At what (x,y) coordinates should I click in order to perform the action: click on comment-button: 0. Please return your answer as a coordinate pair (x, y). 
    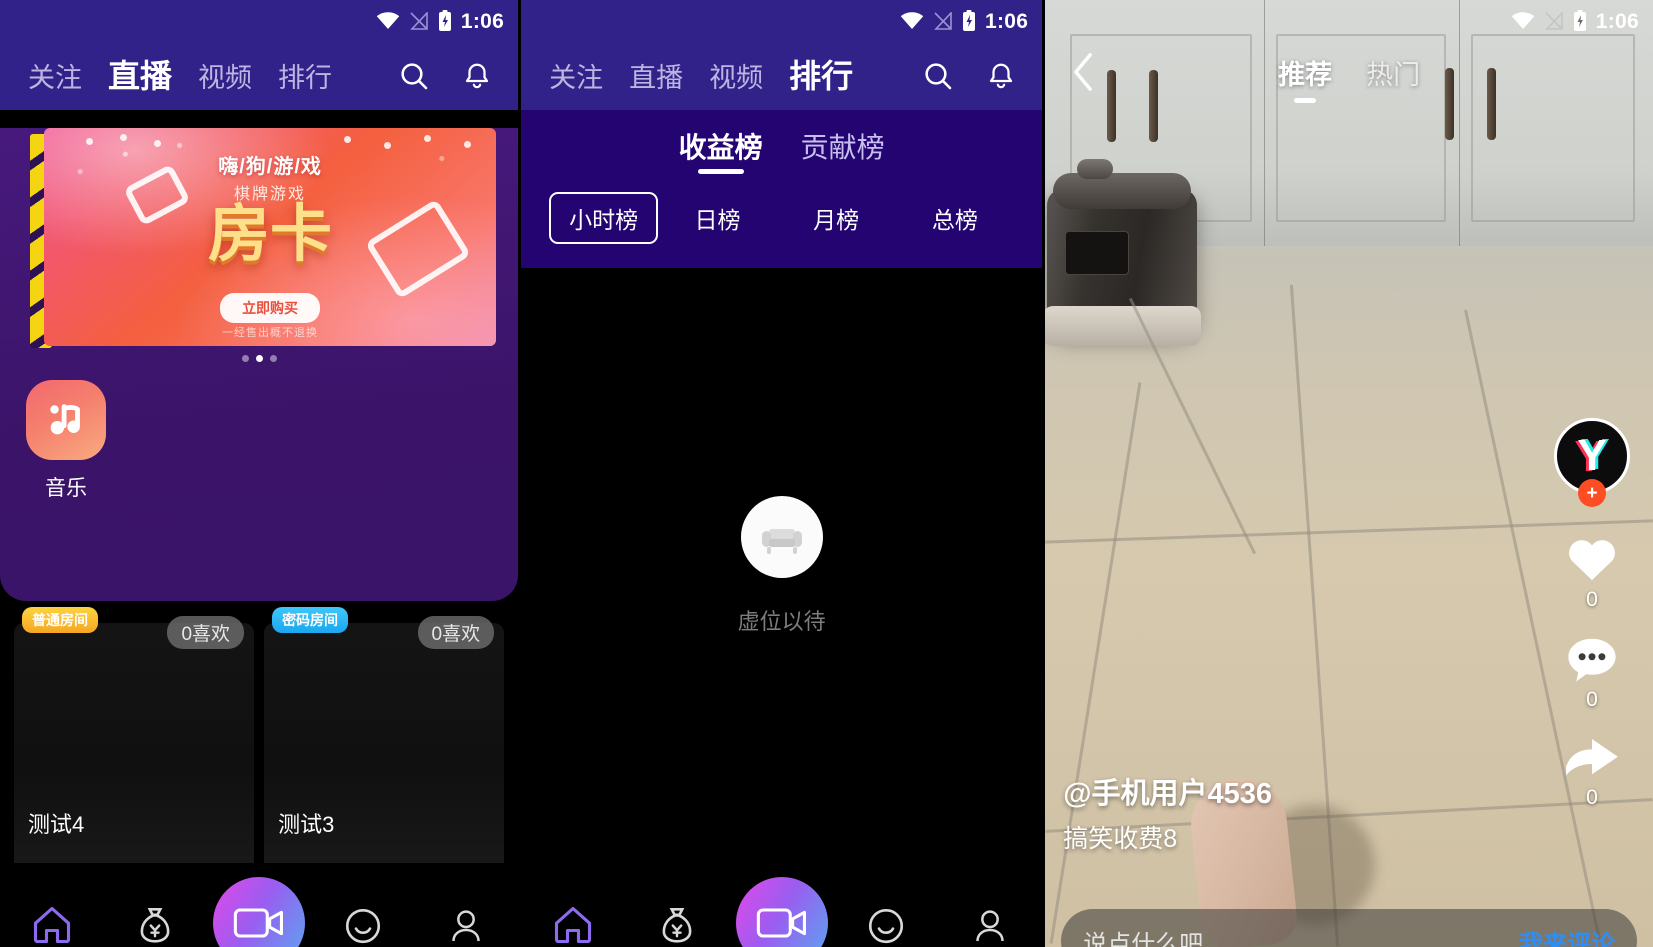
    Looking at the image, I should click on (1592, 673).